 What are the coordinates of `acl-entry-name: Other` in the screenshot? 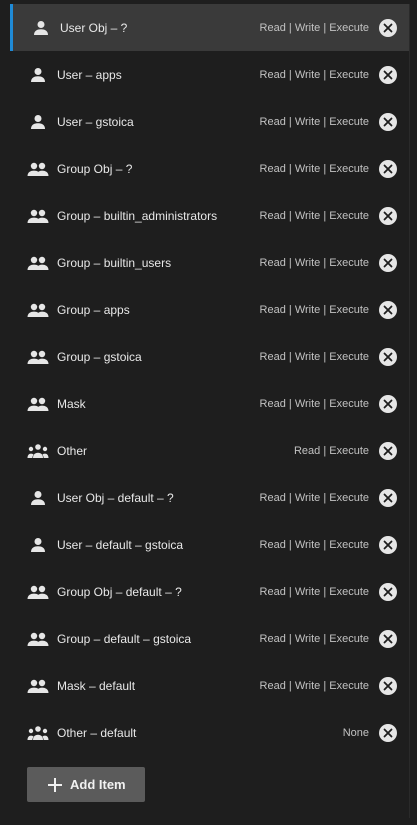 It's located at (72, 450).